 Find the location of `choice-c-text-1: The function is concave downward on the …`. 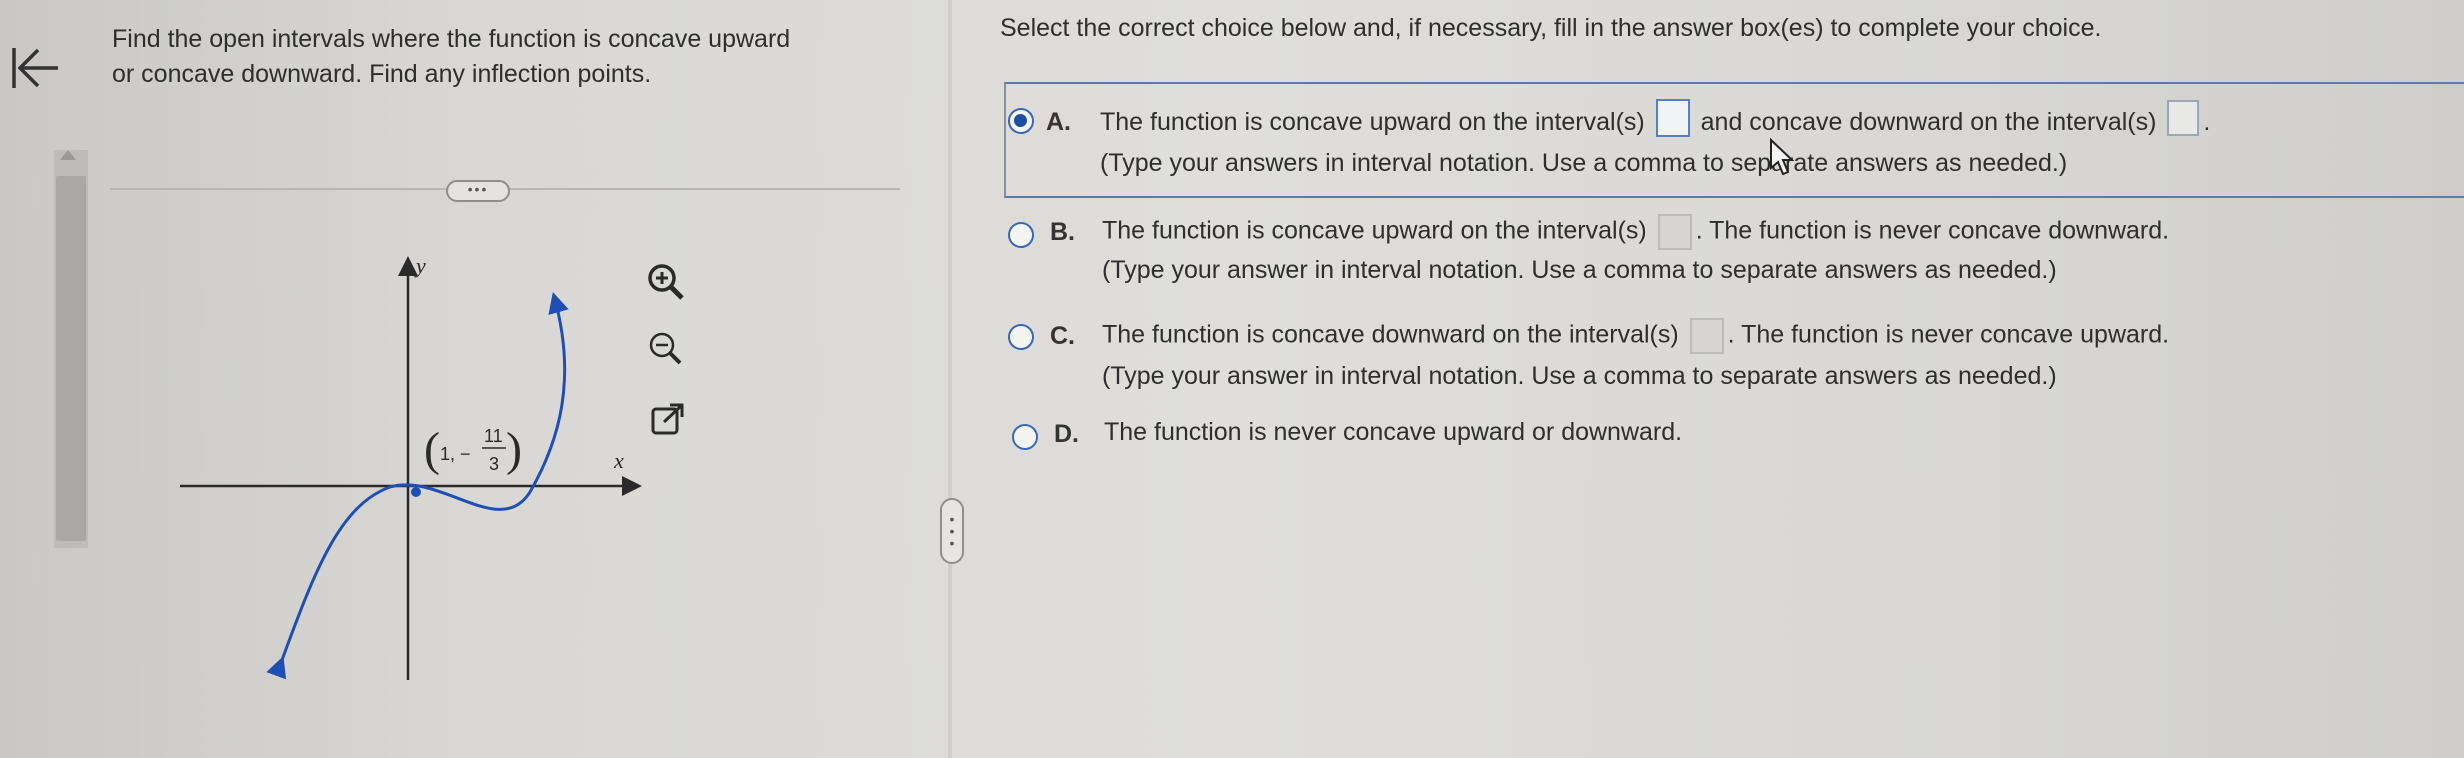

choice-c-text-1: The function is concave downward on the … is located at coordinates (1390, 334).